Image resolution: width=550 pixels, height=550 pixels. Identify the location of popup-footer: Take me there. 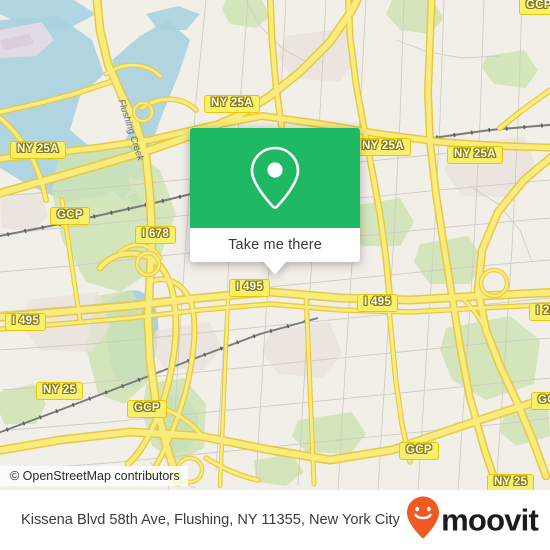
(275, 251).